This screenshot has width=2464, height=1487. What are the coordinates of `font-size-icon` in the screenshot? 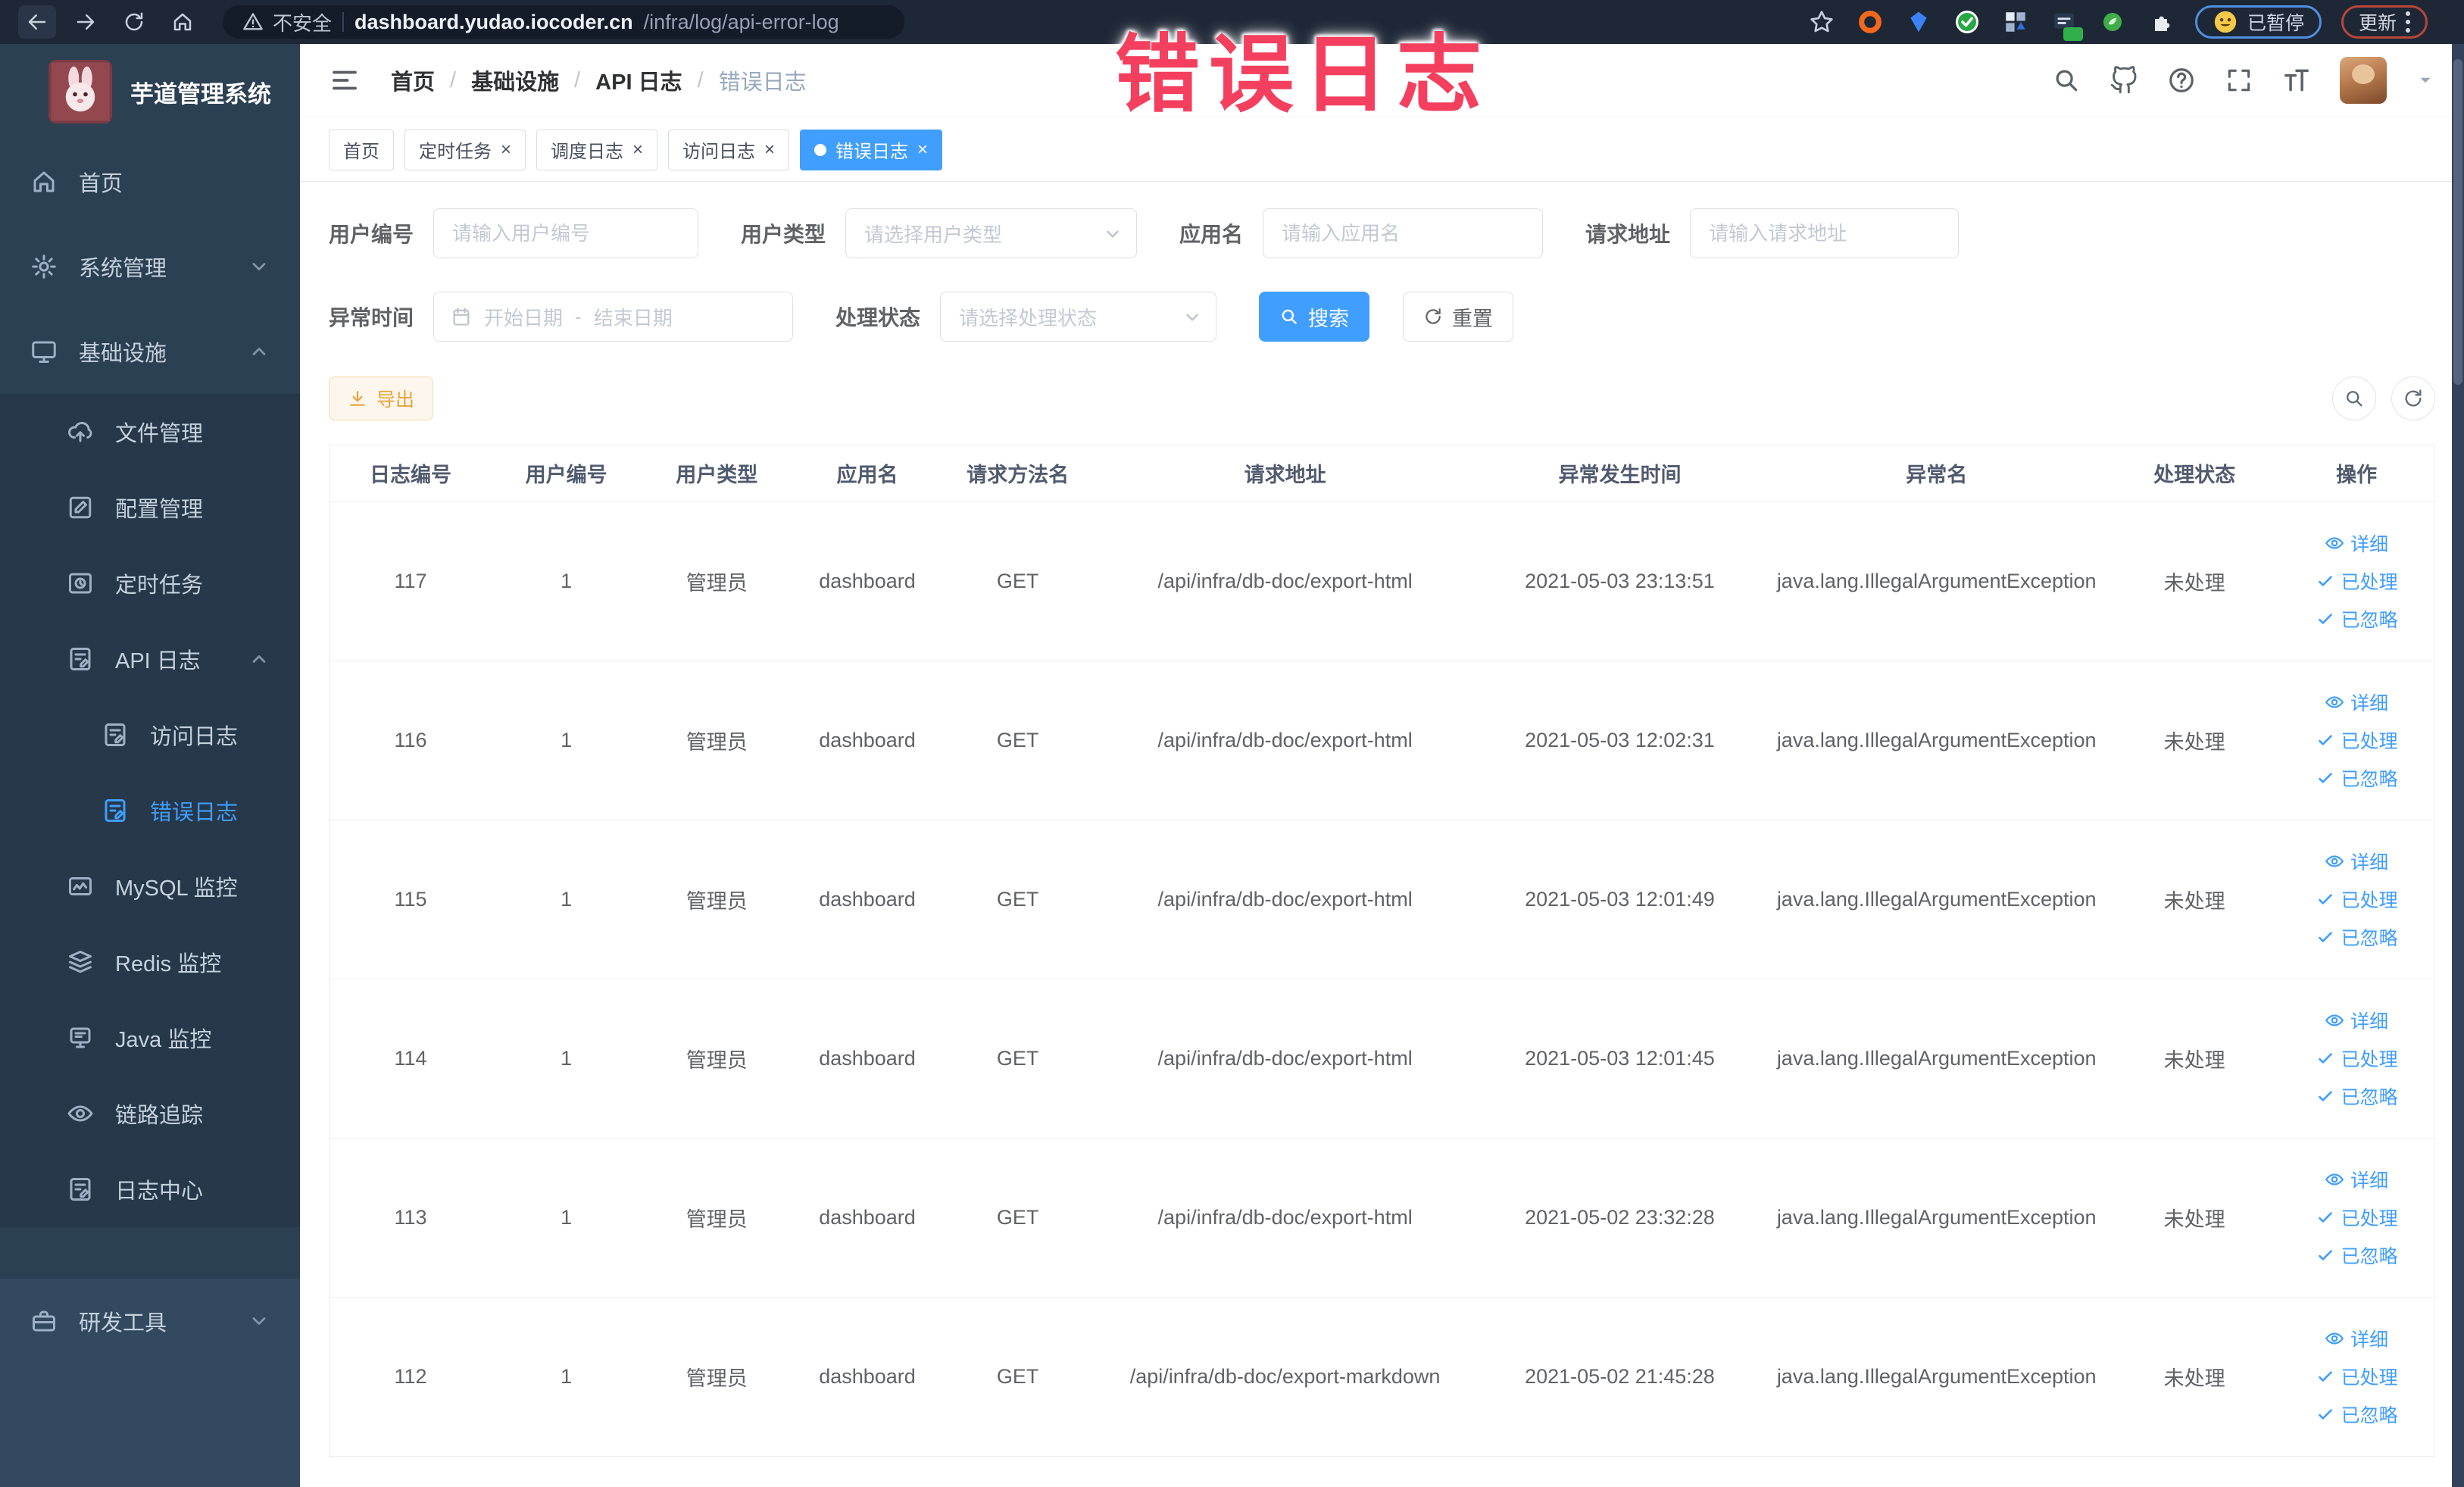 It's located at (2296, 80).